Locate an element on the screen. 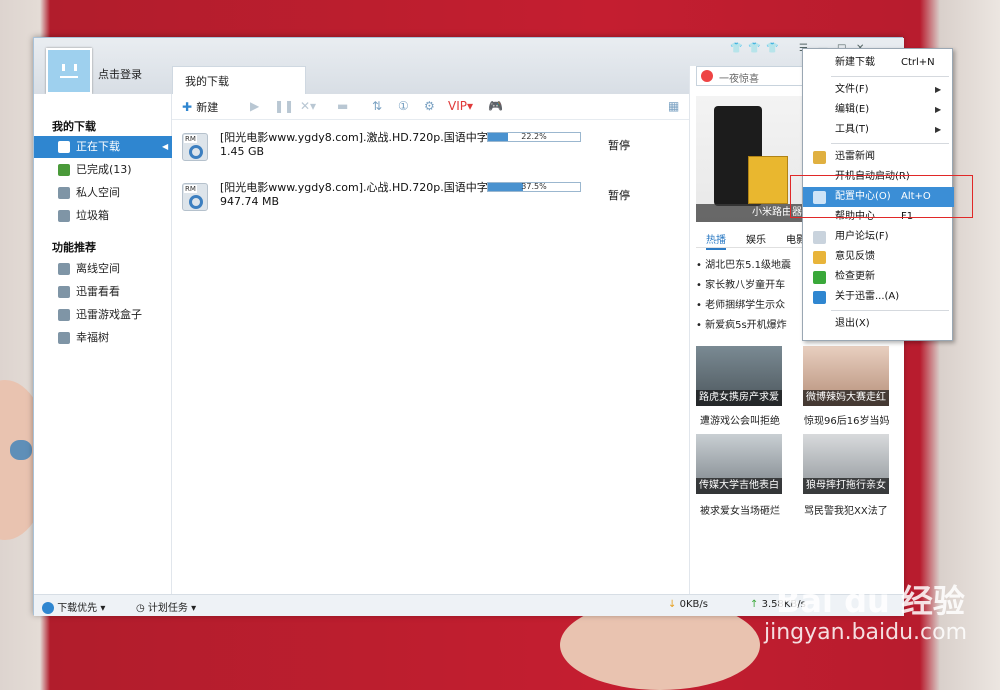 The height and width of the screenshot is (690, 1000). menu-item-label: 用户论坛(F) is located at coordinates (862, 236).